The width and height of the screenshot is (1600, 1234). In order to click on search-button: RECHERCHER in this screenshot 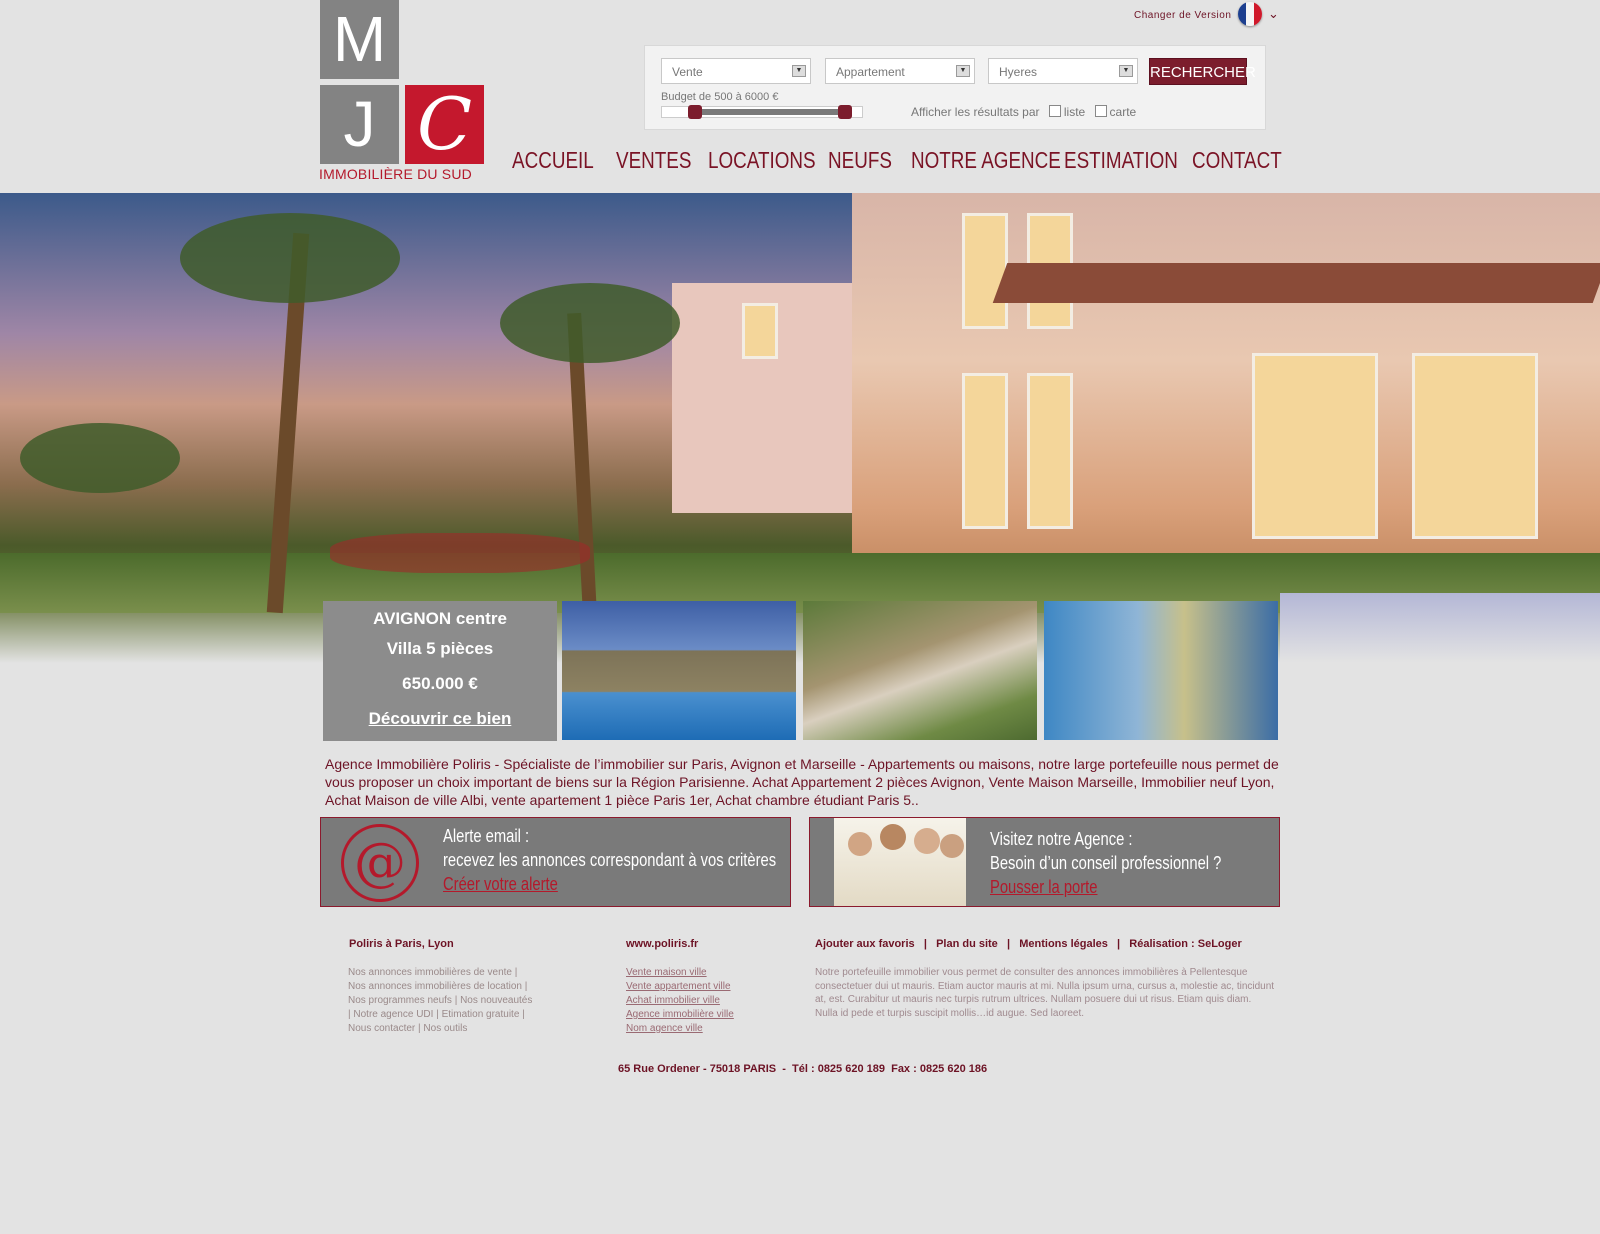, I will do `click(1202, 71)`.